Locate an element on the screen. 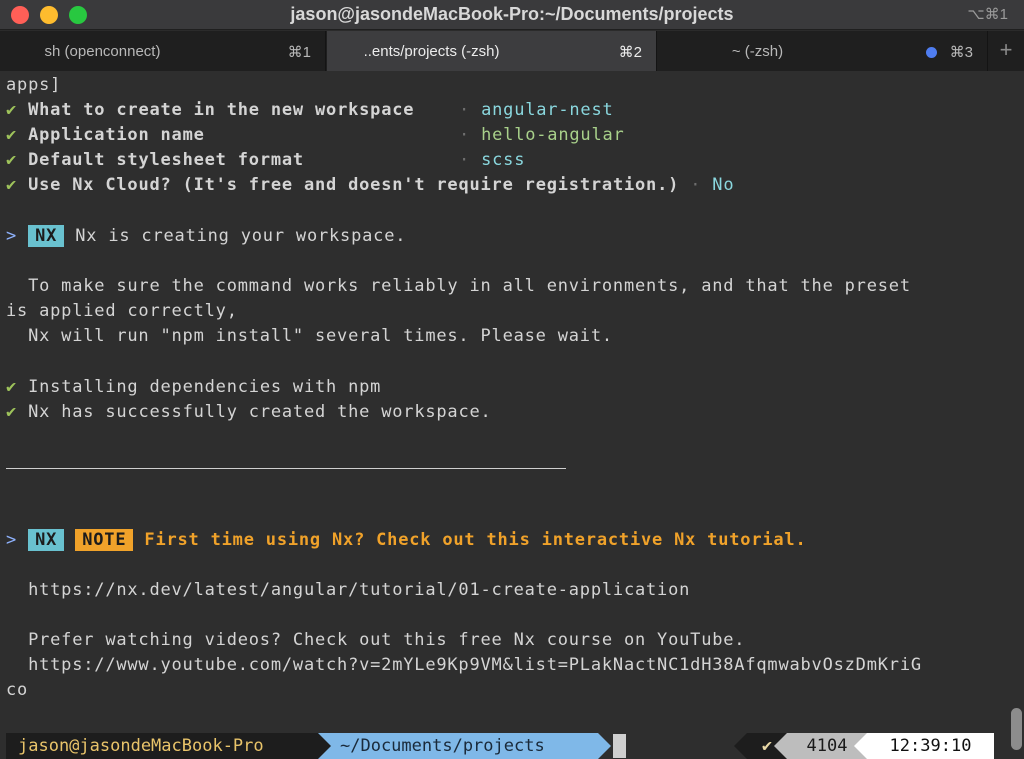 This screenshot has width=1024, height=759. prompt-user-segment: jason@jasondeMacBook-Pro is located at coordinates (162, 746).